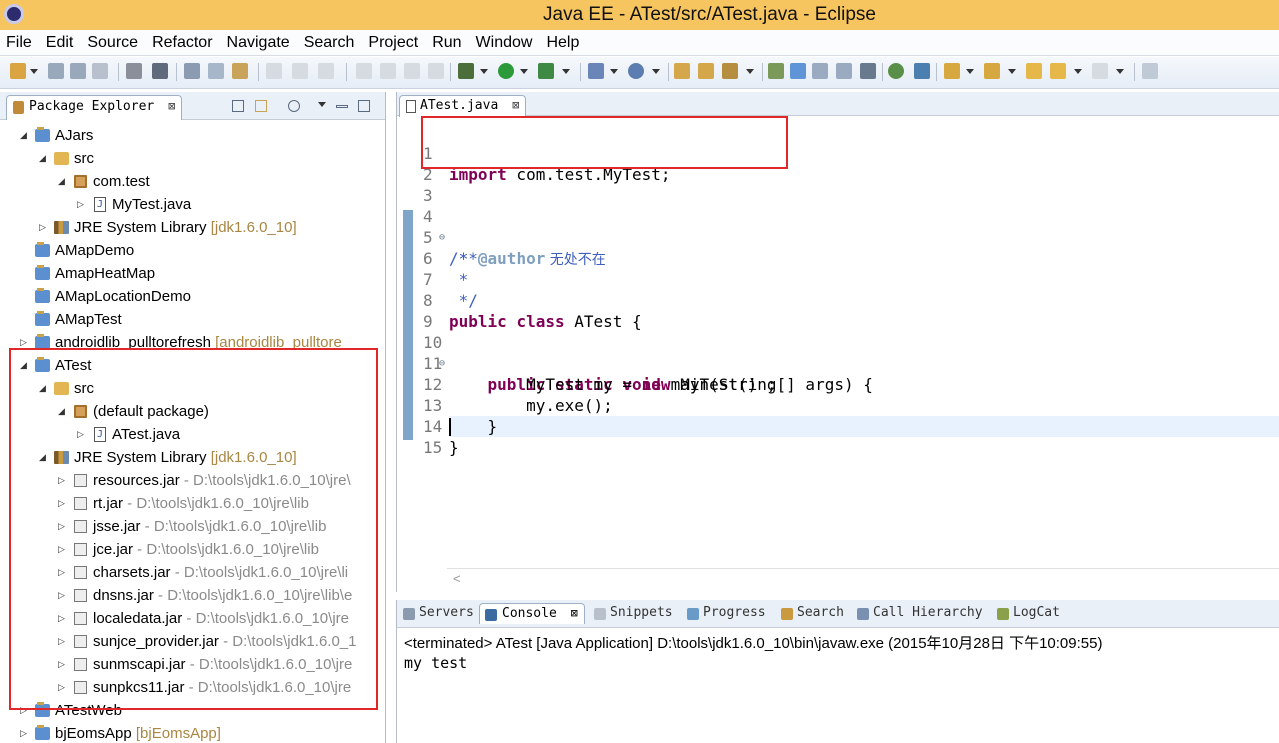 Image resolution: width=1279 pixels, height=743 pixels. Describe the element at coordinates (188, 503) in the screenshot. I see `tree-item: ▷ rt.jar - D:\tools\jdk1.6.0_10\jre\lib` at that location.